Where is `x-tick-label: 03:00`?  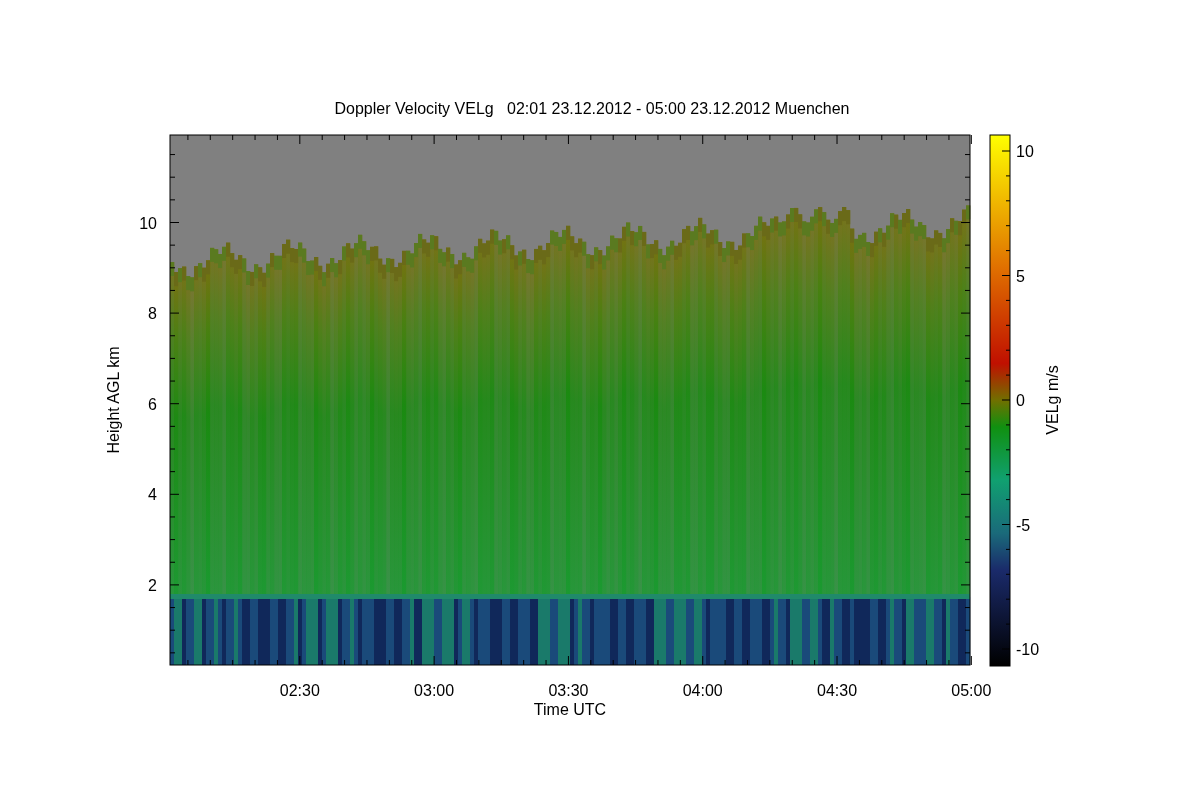 x-tick-label: 03:00 is located at coordinates (434, 690).